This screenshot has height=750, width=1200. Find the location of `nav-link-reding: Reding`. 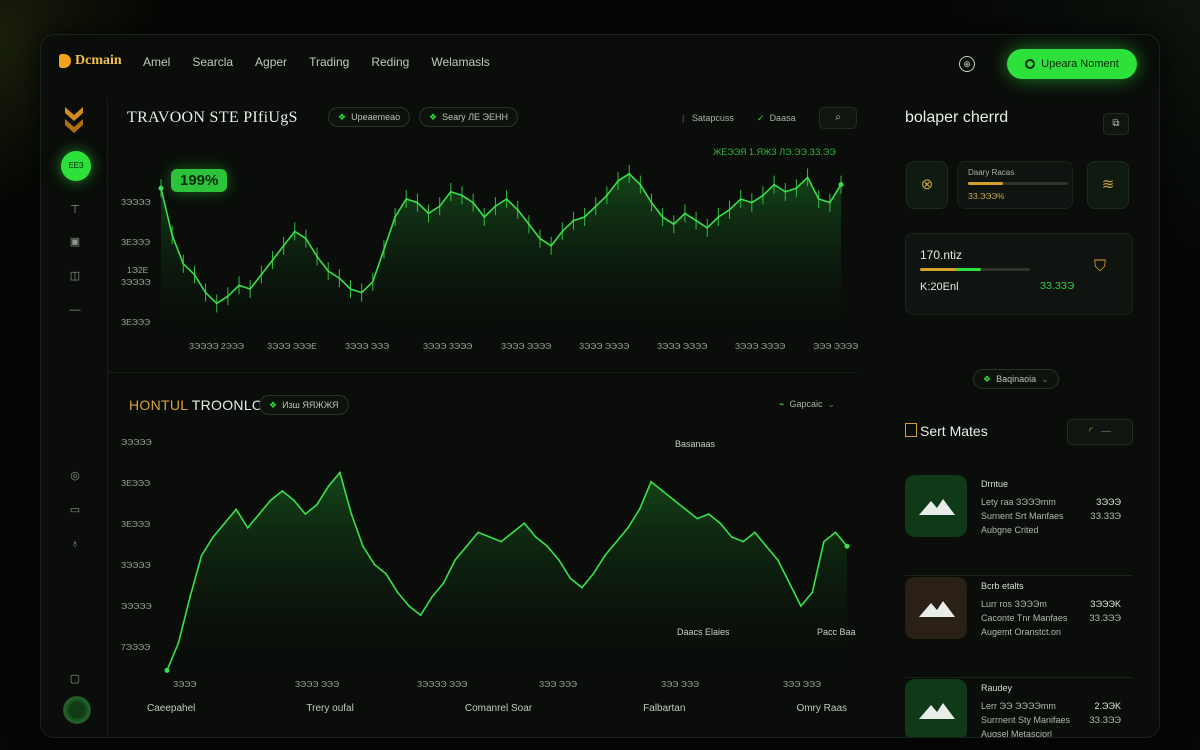

nav-link-reding: Reding is located at coordinates (390, 62).